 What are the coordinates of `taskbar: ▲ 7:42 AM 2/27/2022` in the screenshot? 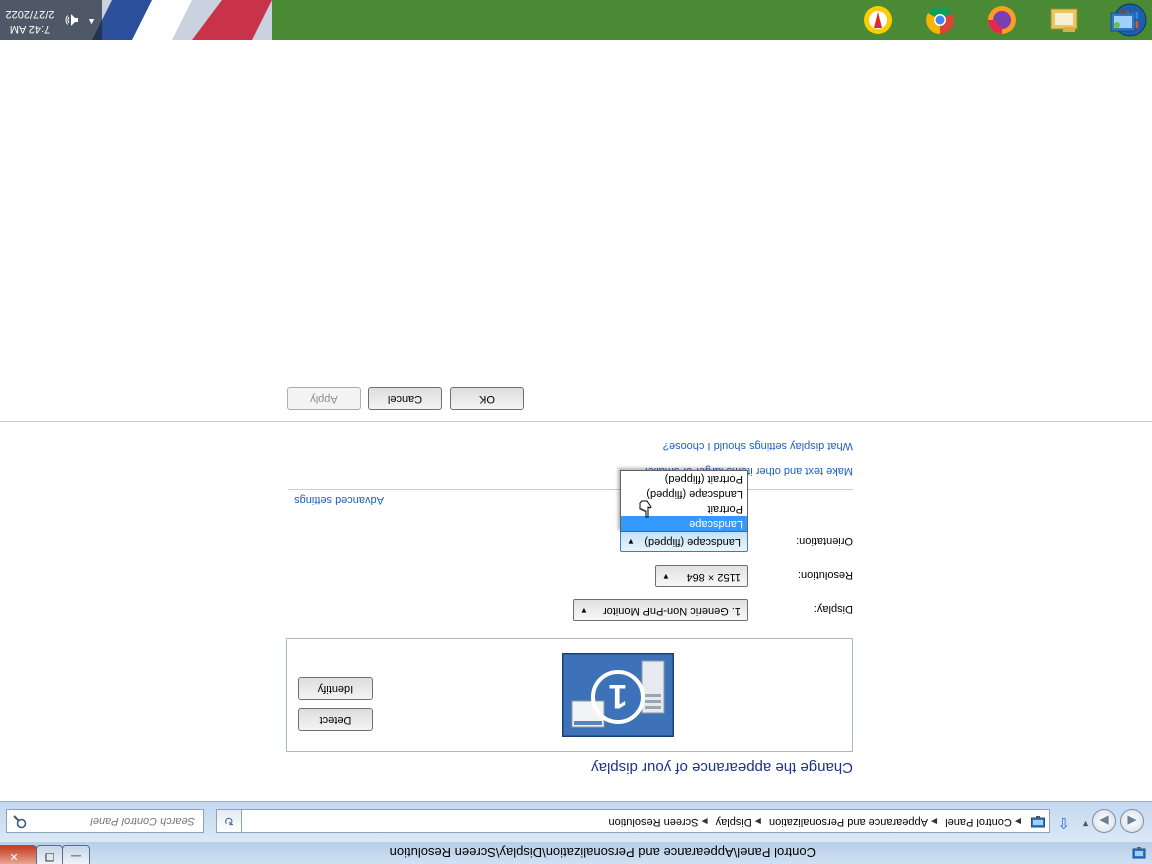 It's located at (576, 20).